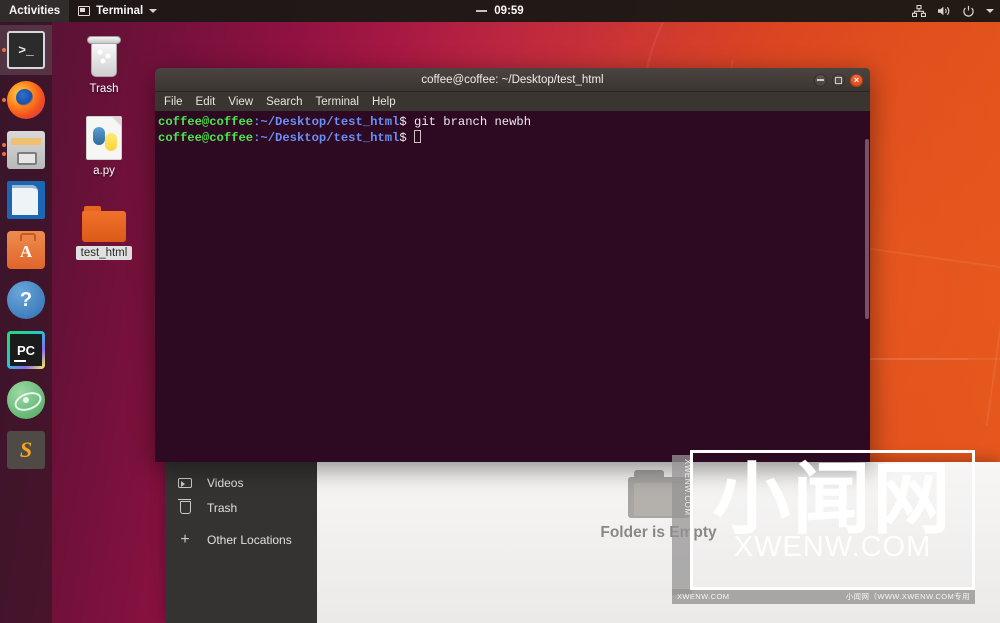 The height and width of the screenshot is (623, 1000). Describe the element at coordinates (337, 102) in the screenshot. I see `menu-item-terminal: Terminal` at that location.